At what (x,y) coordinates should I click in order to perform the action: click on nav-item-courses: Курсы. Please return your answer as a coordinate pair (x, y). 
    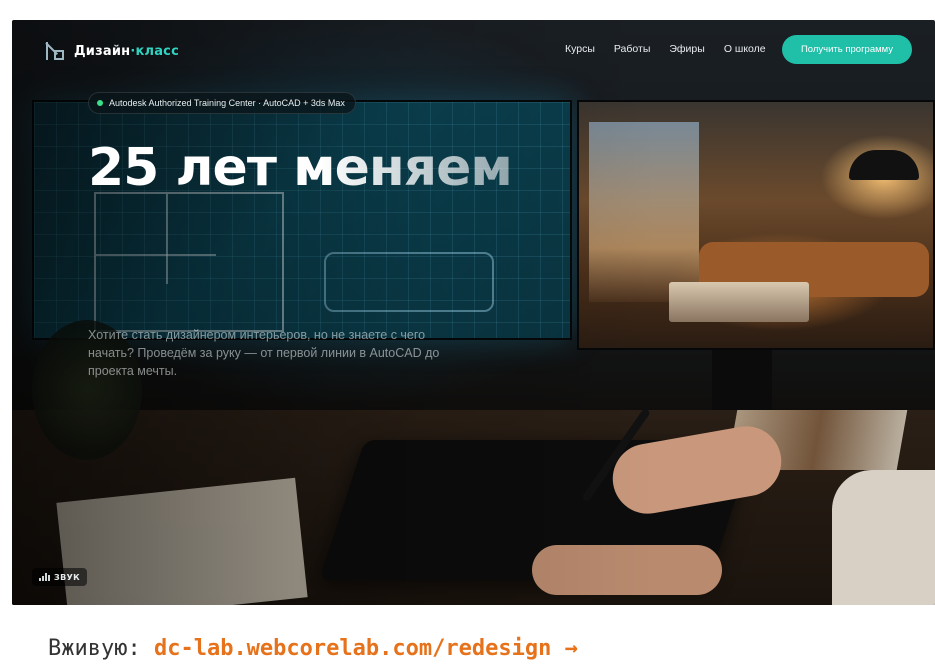
    Looking at the image, I should click on (580, 49).